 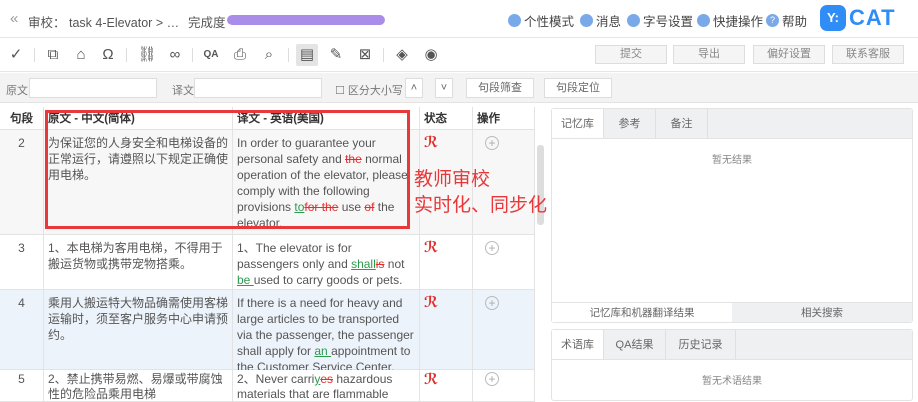 I want to click on ycat-logo: Y: CAT, so click(x=858, y=18).